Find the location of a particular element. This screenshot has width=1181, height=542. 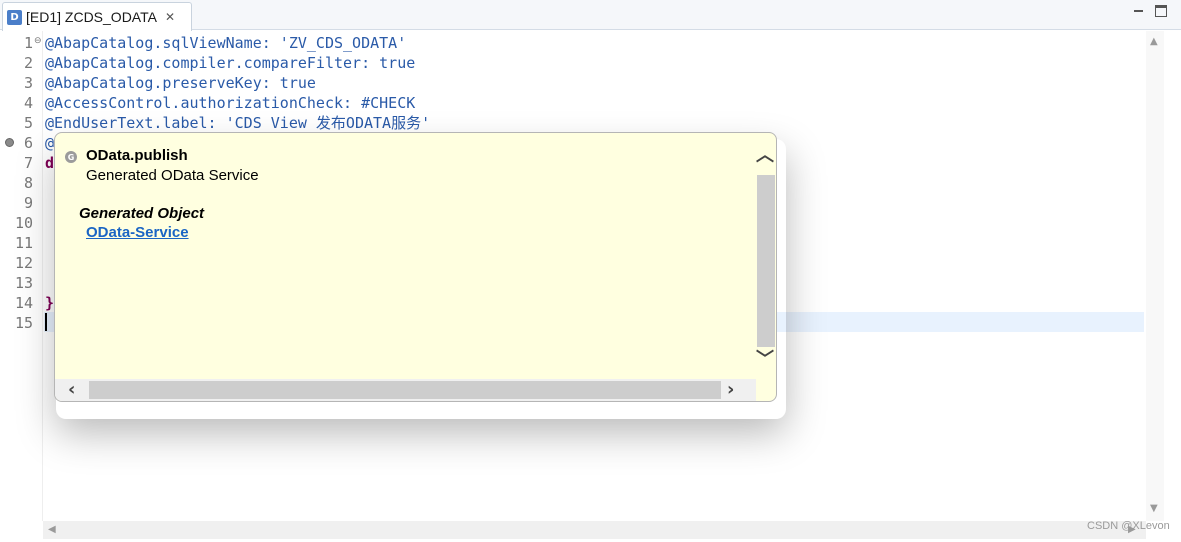

line-number: 6 is located at coordinates (28, 143).